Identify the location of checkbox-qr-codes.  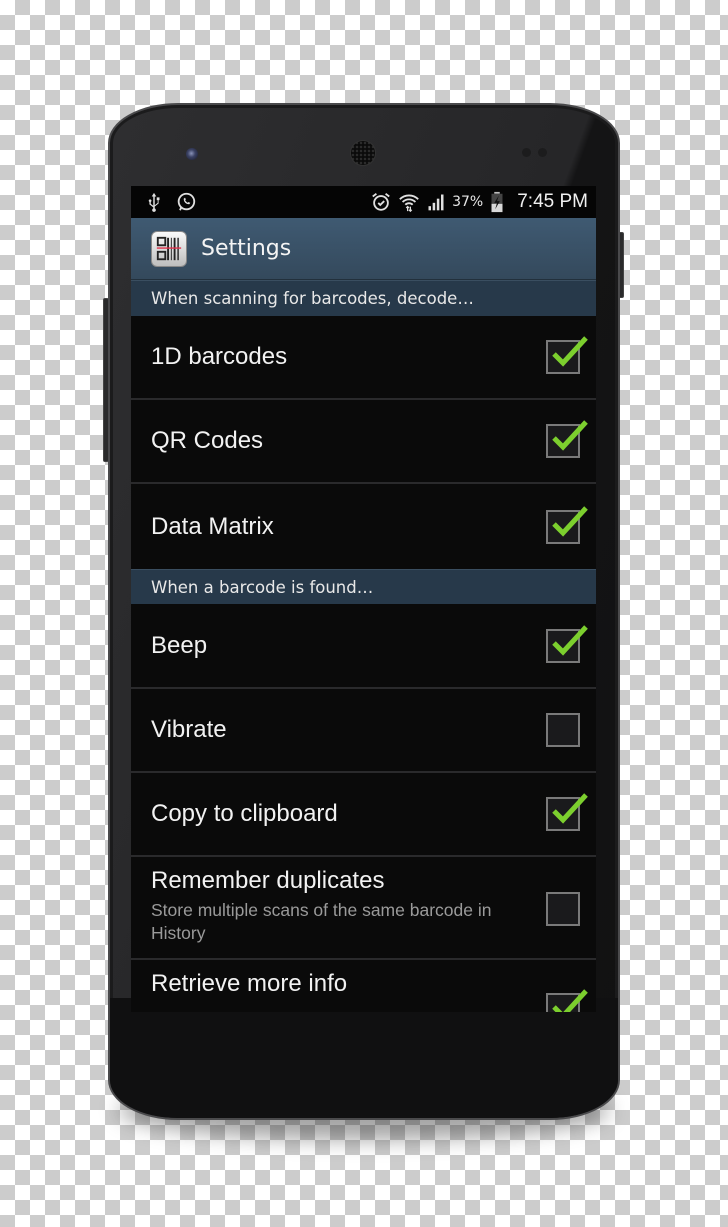
(567, 439).